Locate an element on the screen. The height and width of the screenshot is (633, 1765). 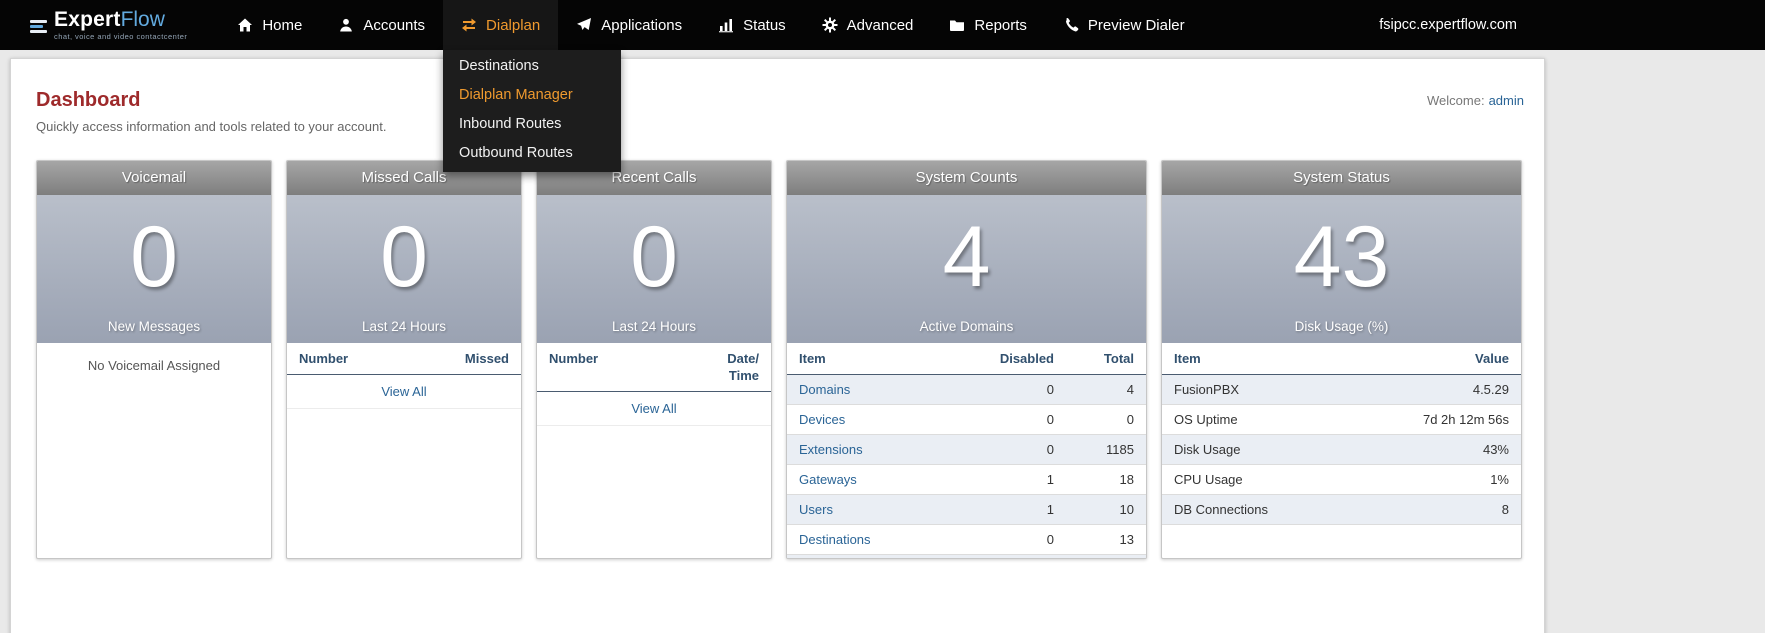
home-icon is located at coordinates (245, 25).